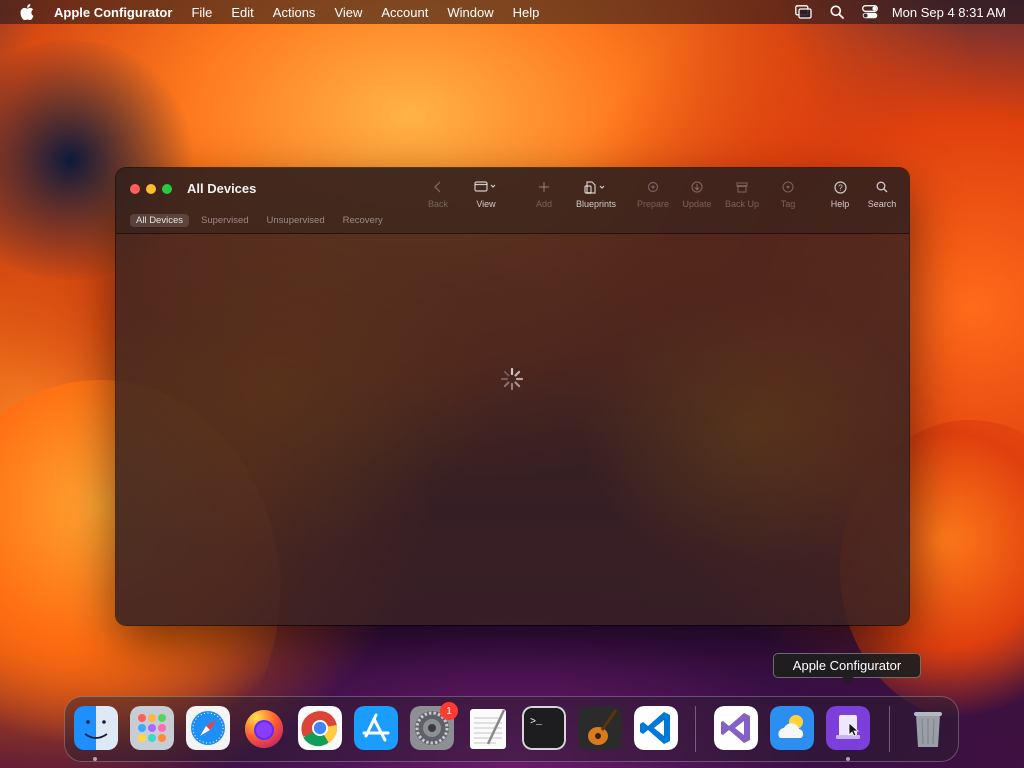 Image resolution: width=1024 pixels, height=768 pixels. Describe the element at coordinates (656, 728) in the screenshot. I see `vscode-icon` at that location.